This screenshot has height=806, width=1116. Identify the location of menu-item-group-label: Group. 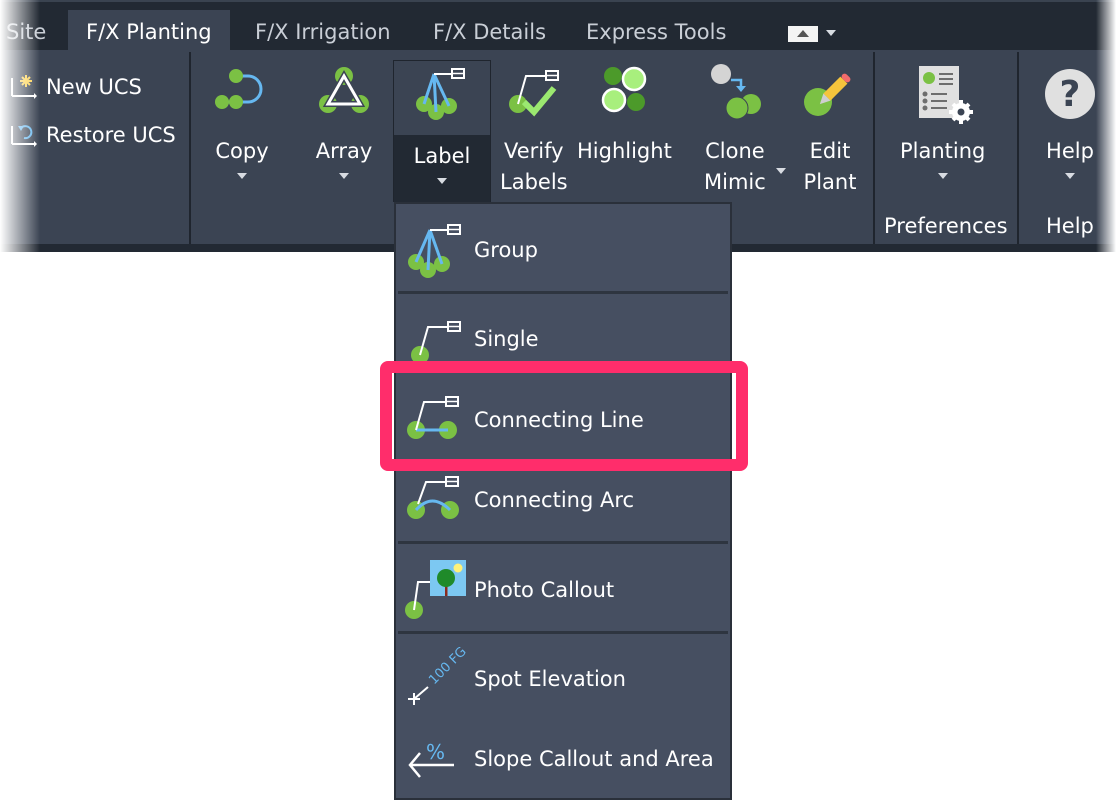
(506, 250).